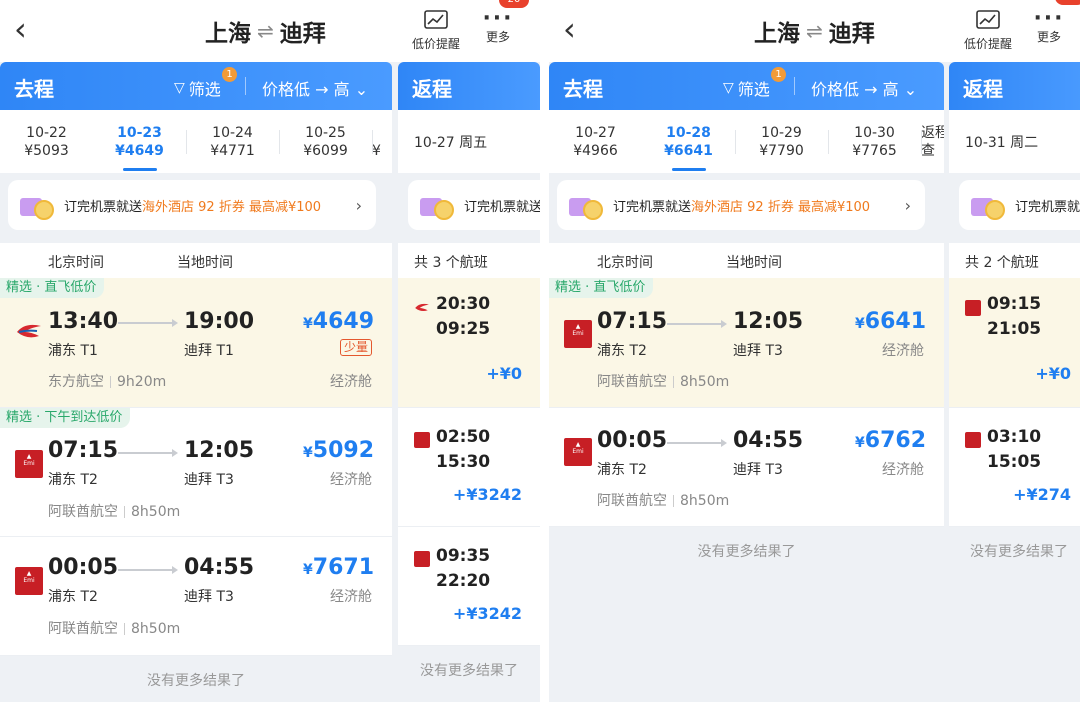 Image resolution: width=1080 pixels, height=702 pixels. What do you see at coordinates (338, 450) in the screenshot?
I see `flight-price: ¥5092` at bounding box center [338, 450].